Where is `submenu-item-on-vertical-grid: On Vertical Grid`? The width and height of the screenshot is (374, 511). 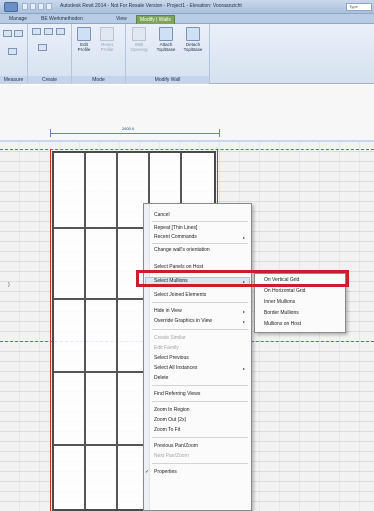
submenu-item-on-vertical-grid: On Vertical Grid is located at coordinates (281, 280).